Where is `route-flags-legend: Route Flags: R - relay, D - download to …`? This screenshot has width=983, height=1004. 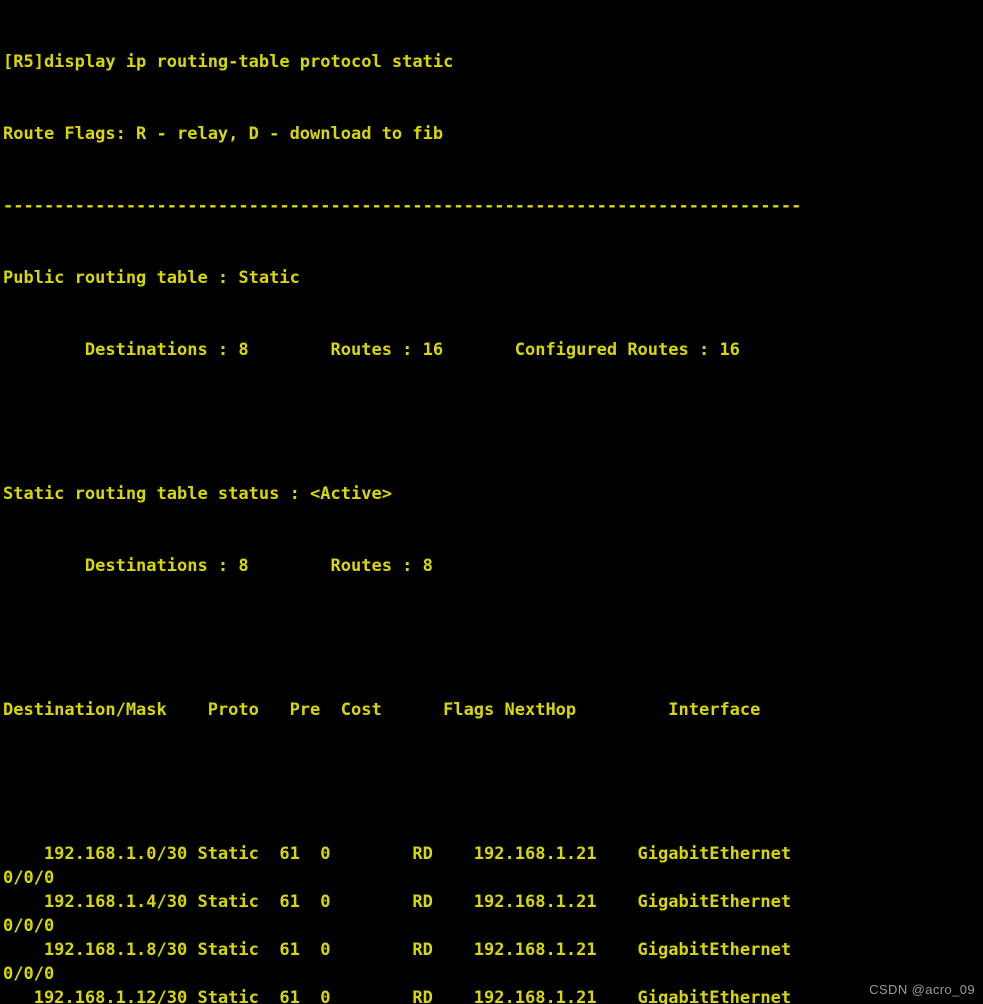
route-flags-legend: Route Flags: R - relay, D - download to … is located at coordinates (223, 134).